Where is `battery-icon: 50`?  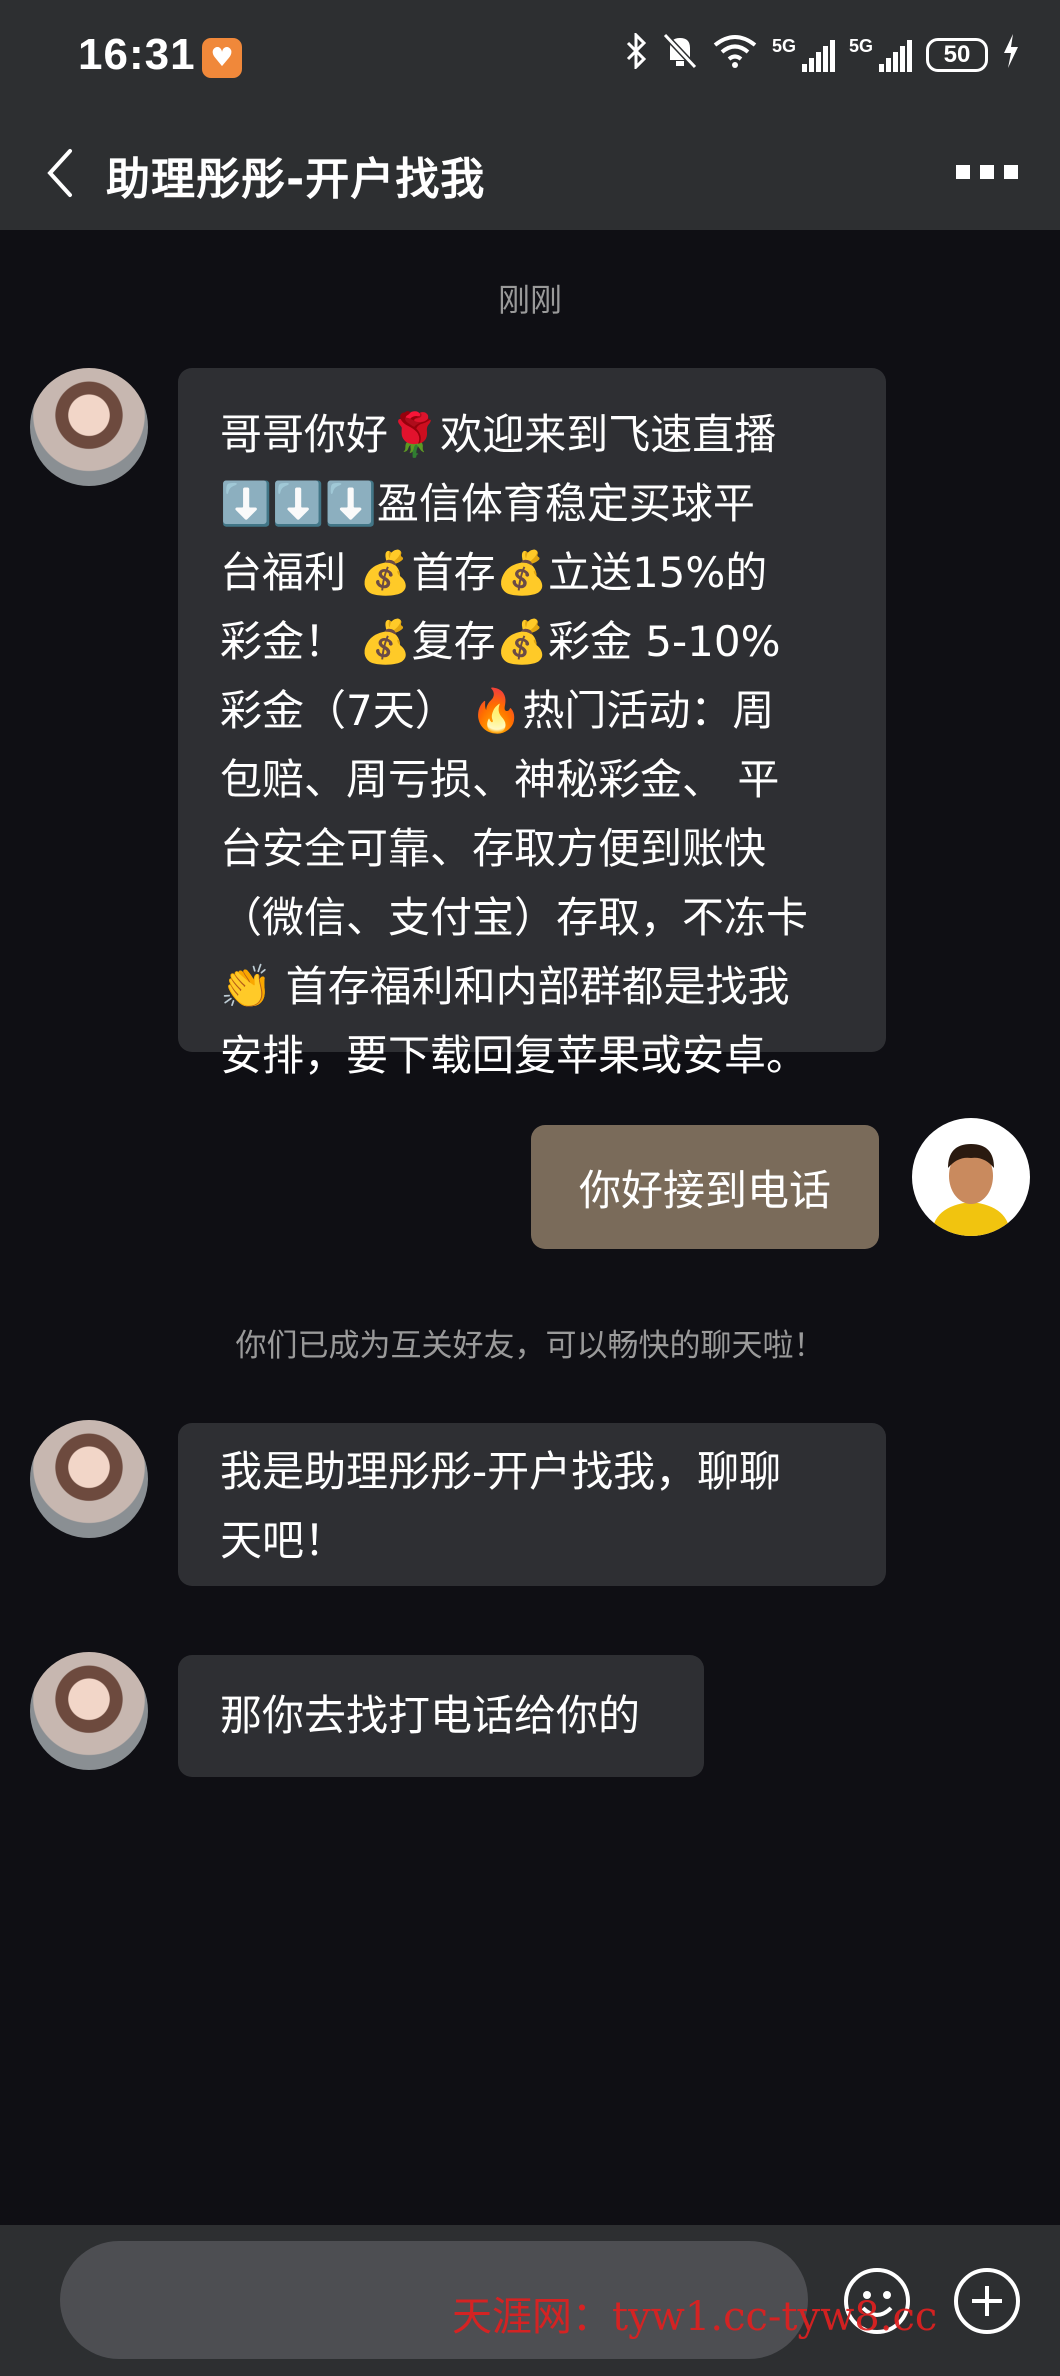
battery-icon: 50 is located at coordinates (957, 55).